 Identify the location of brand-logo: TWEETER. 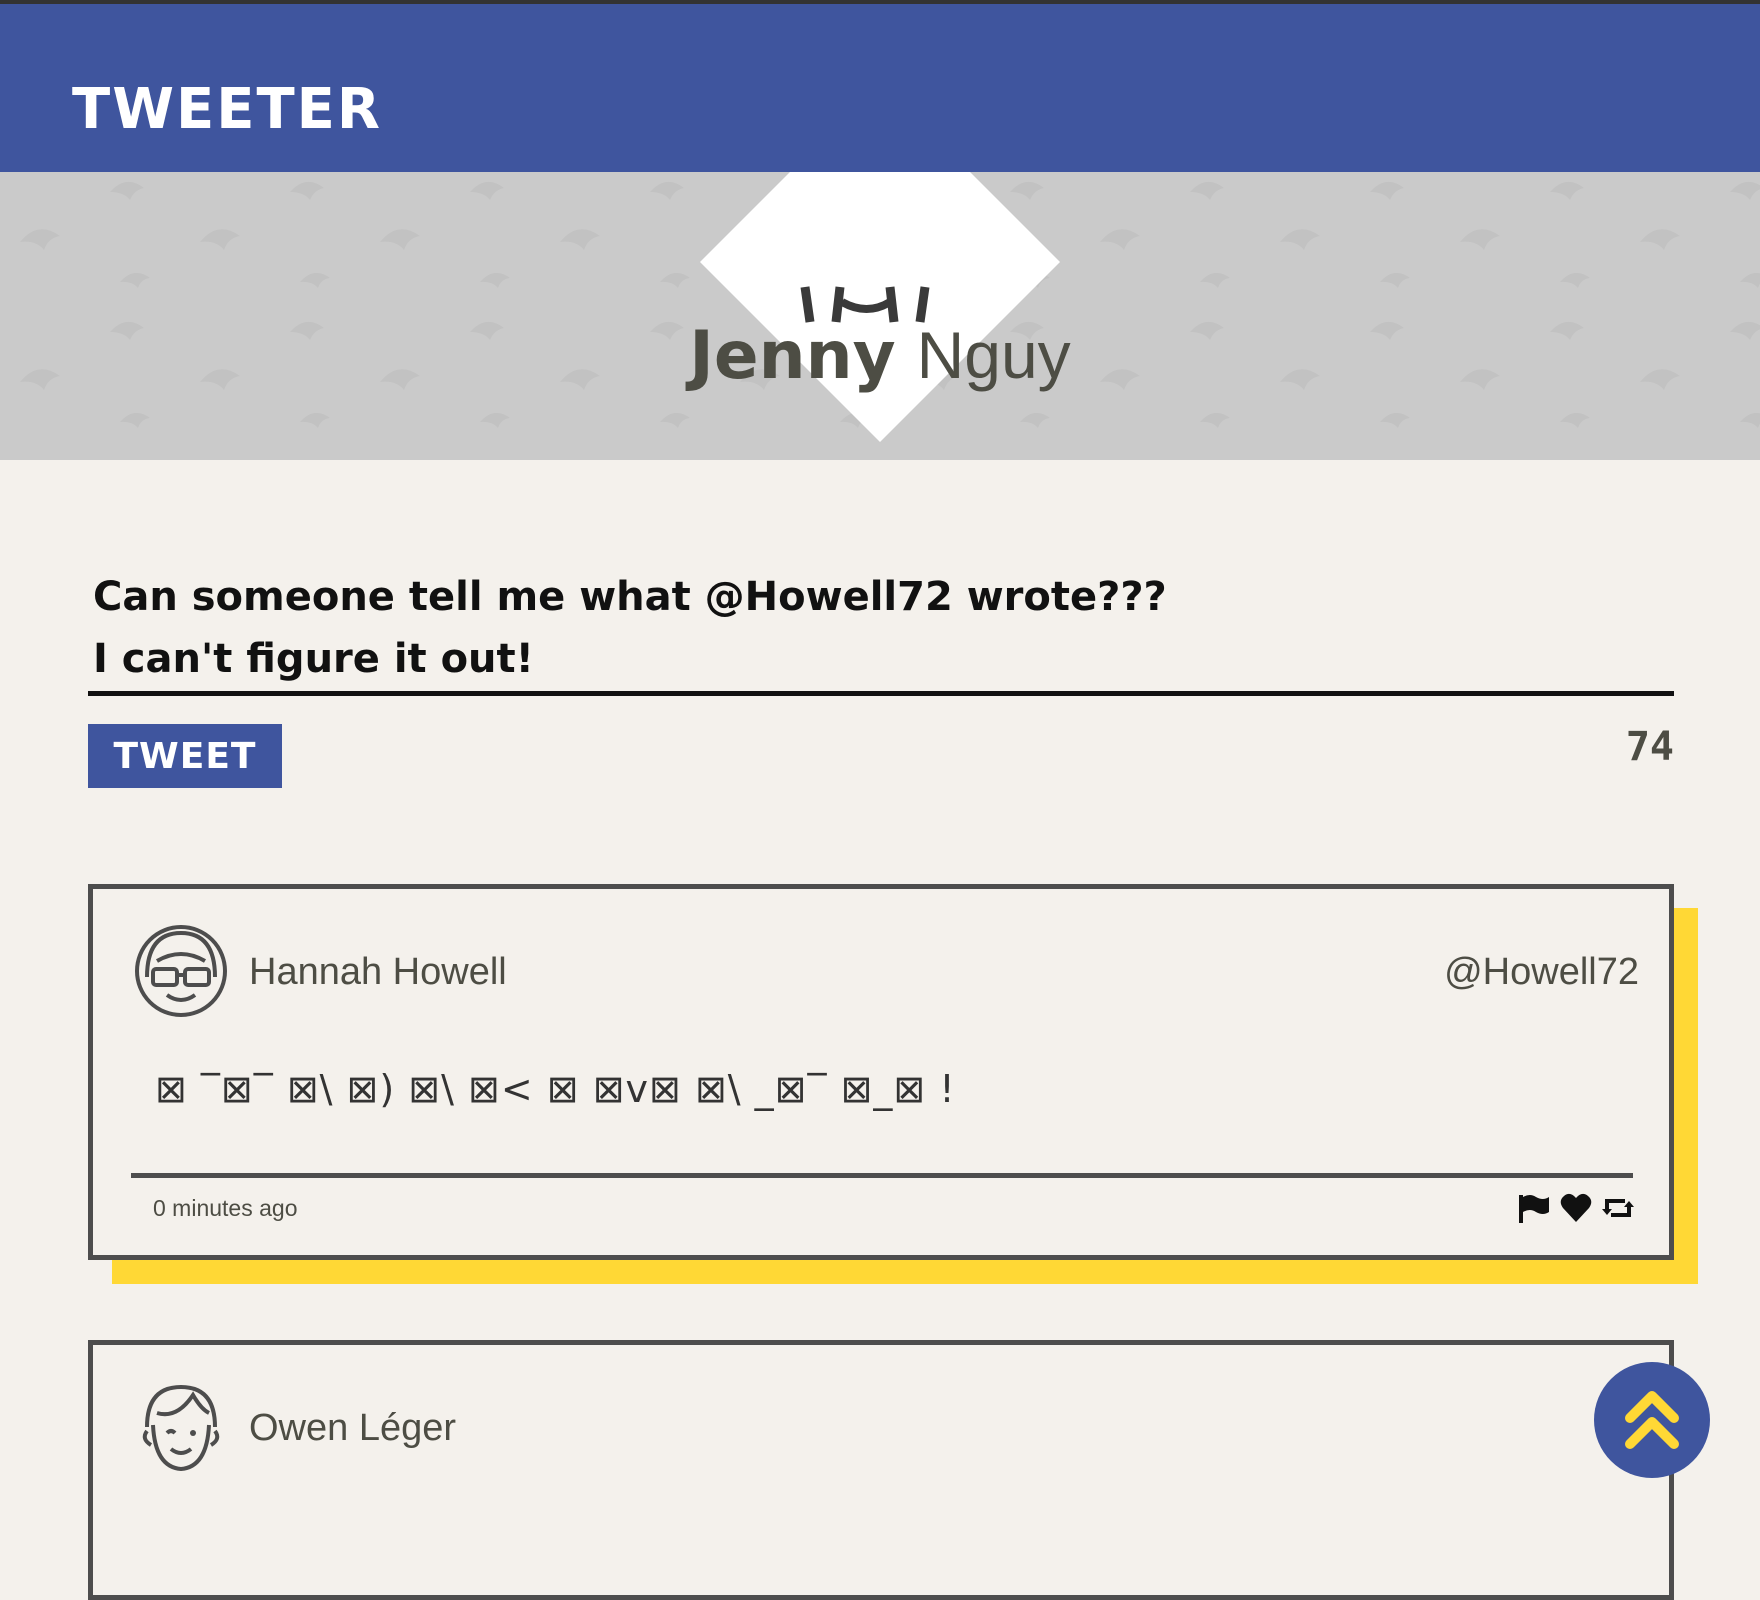
(227, 110).